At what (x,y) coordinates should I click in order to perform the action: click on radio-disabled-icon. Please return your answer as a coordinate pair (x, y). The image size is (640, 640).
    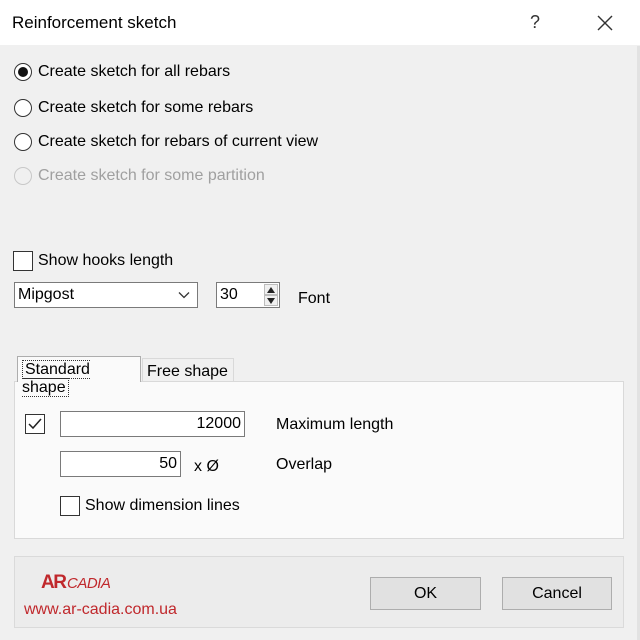
    Looking at the image, I should click on (23, 176).